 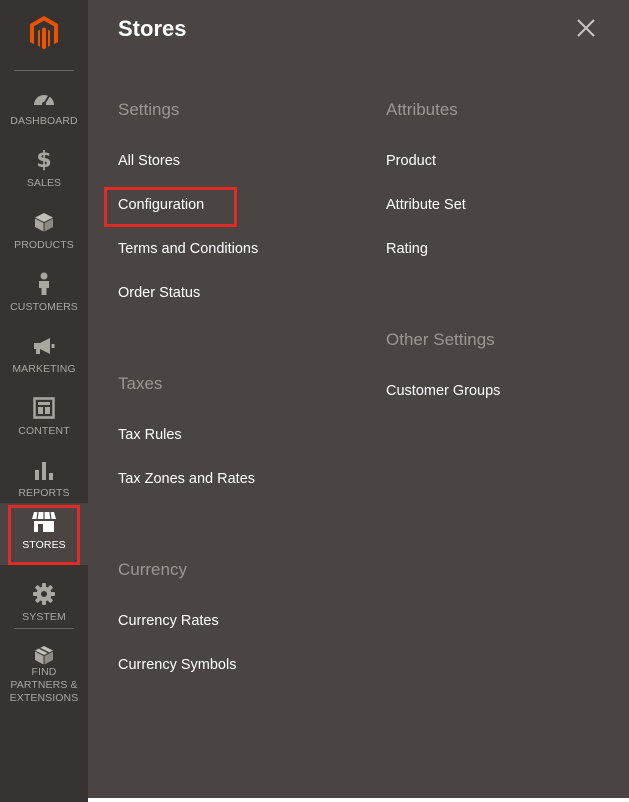 I want to click on nav-item-label: PRODUCTS, so click(x=44, y=245).